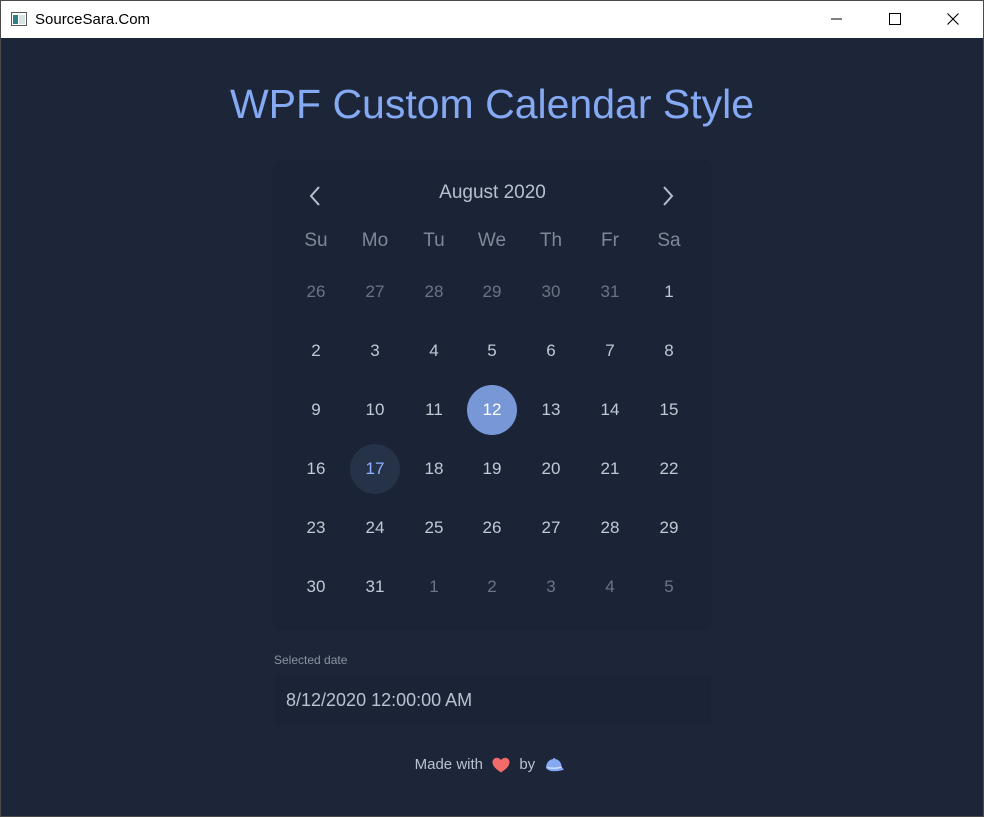 The width and height of the screenshot is (984, 817). I want to click on calendar-day: 24, so click(375, 528).